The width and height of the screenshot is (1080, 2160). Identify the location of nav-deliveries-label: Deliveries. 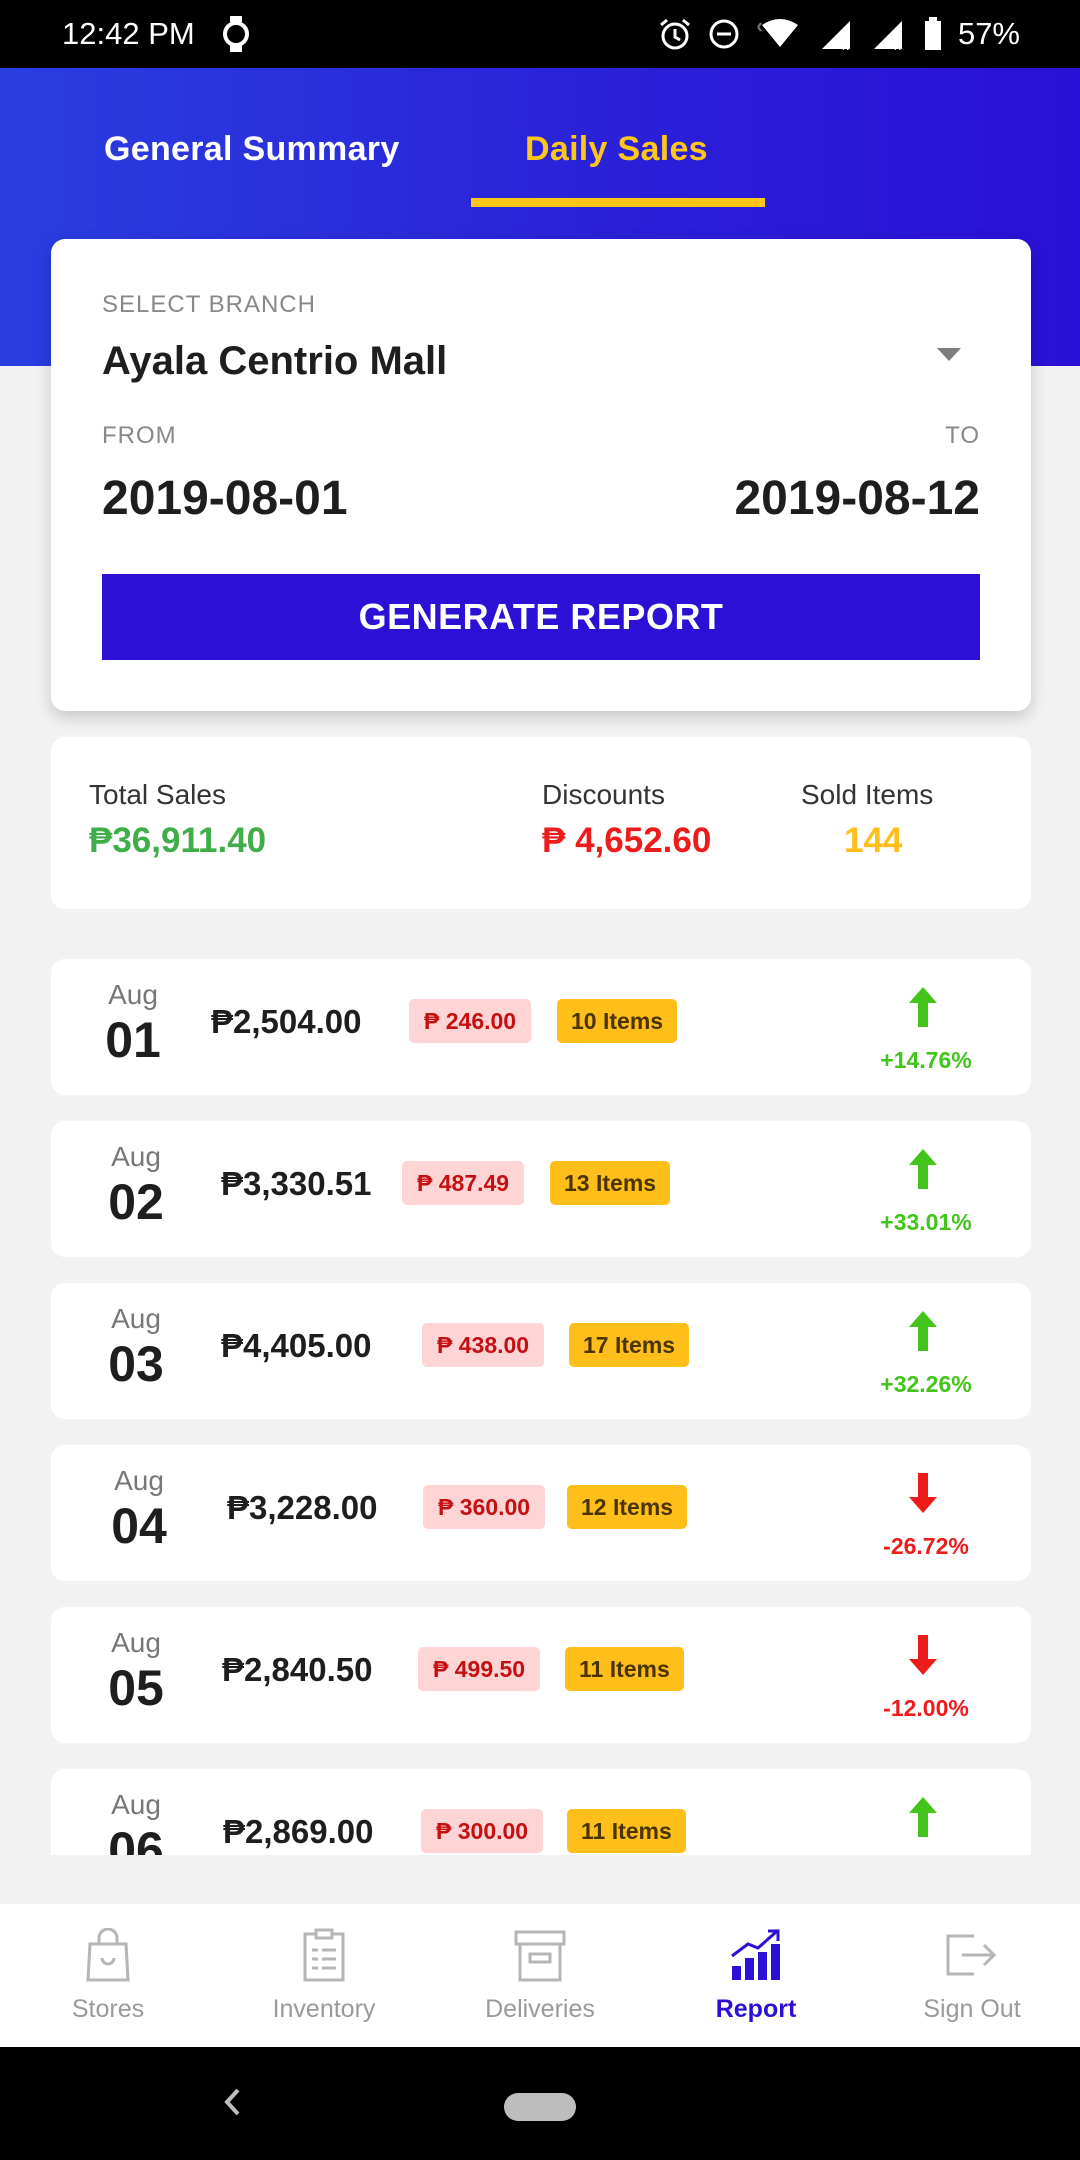
(540, 2008).